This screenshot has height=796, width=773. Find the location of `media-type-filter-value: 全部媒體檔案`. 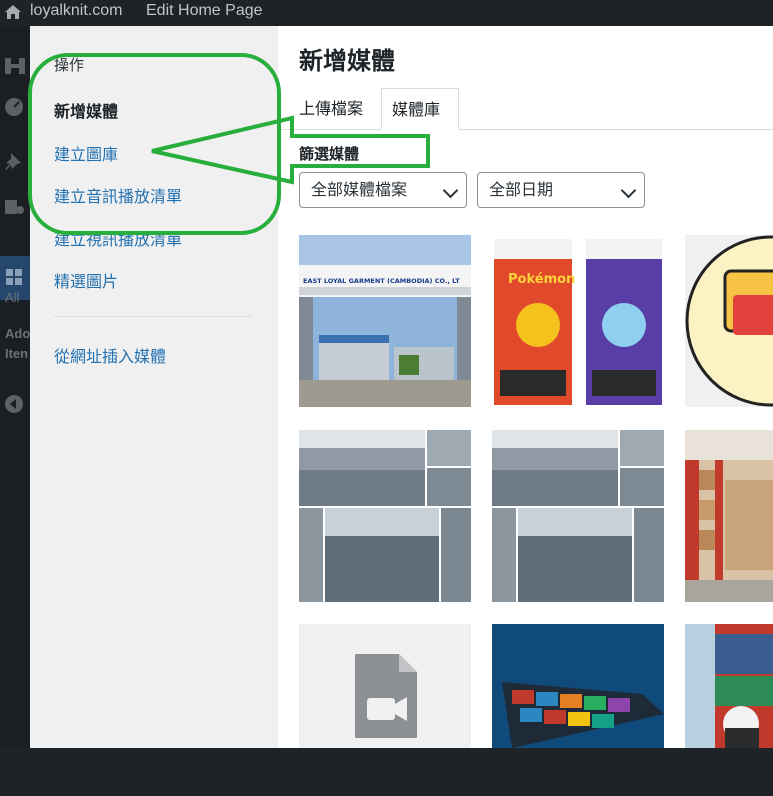

media-type-filter-value: 全部媒體檔案 is located at coordinates (359, 189).